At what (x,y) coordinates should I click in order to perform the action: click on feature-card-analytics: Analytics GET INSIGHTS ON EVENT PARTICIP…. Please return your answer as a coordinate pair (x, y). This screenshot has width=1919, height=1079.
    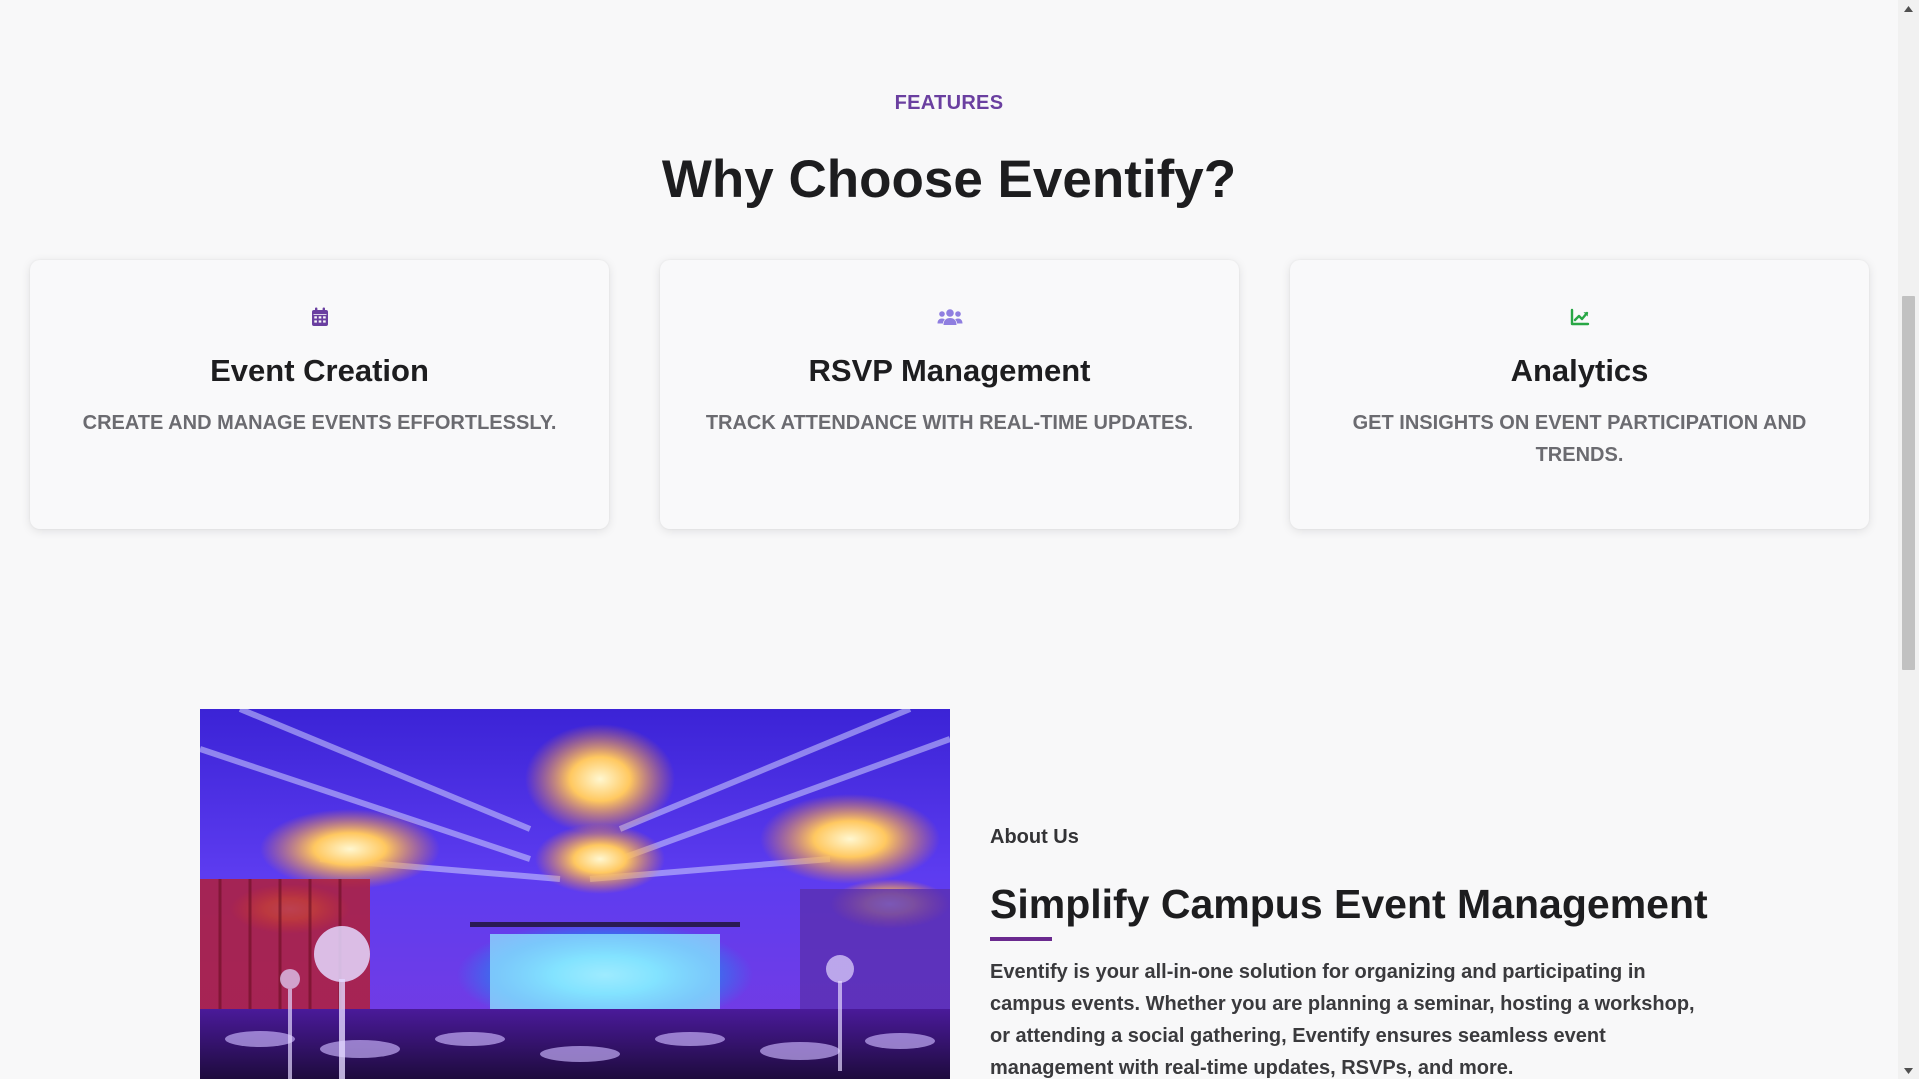
    Looking at the image, I should click on (1579, 394).